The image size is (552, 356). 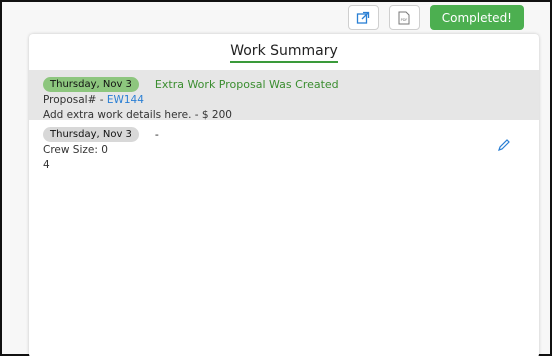 What do you see at coordinates (75, 150) in the screenshot?
I see `crew-size: Crew Size: 0` at bounding box center [75, 150].